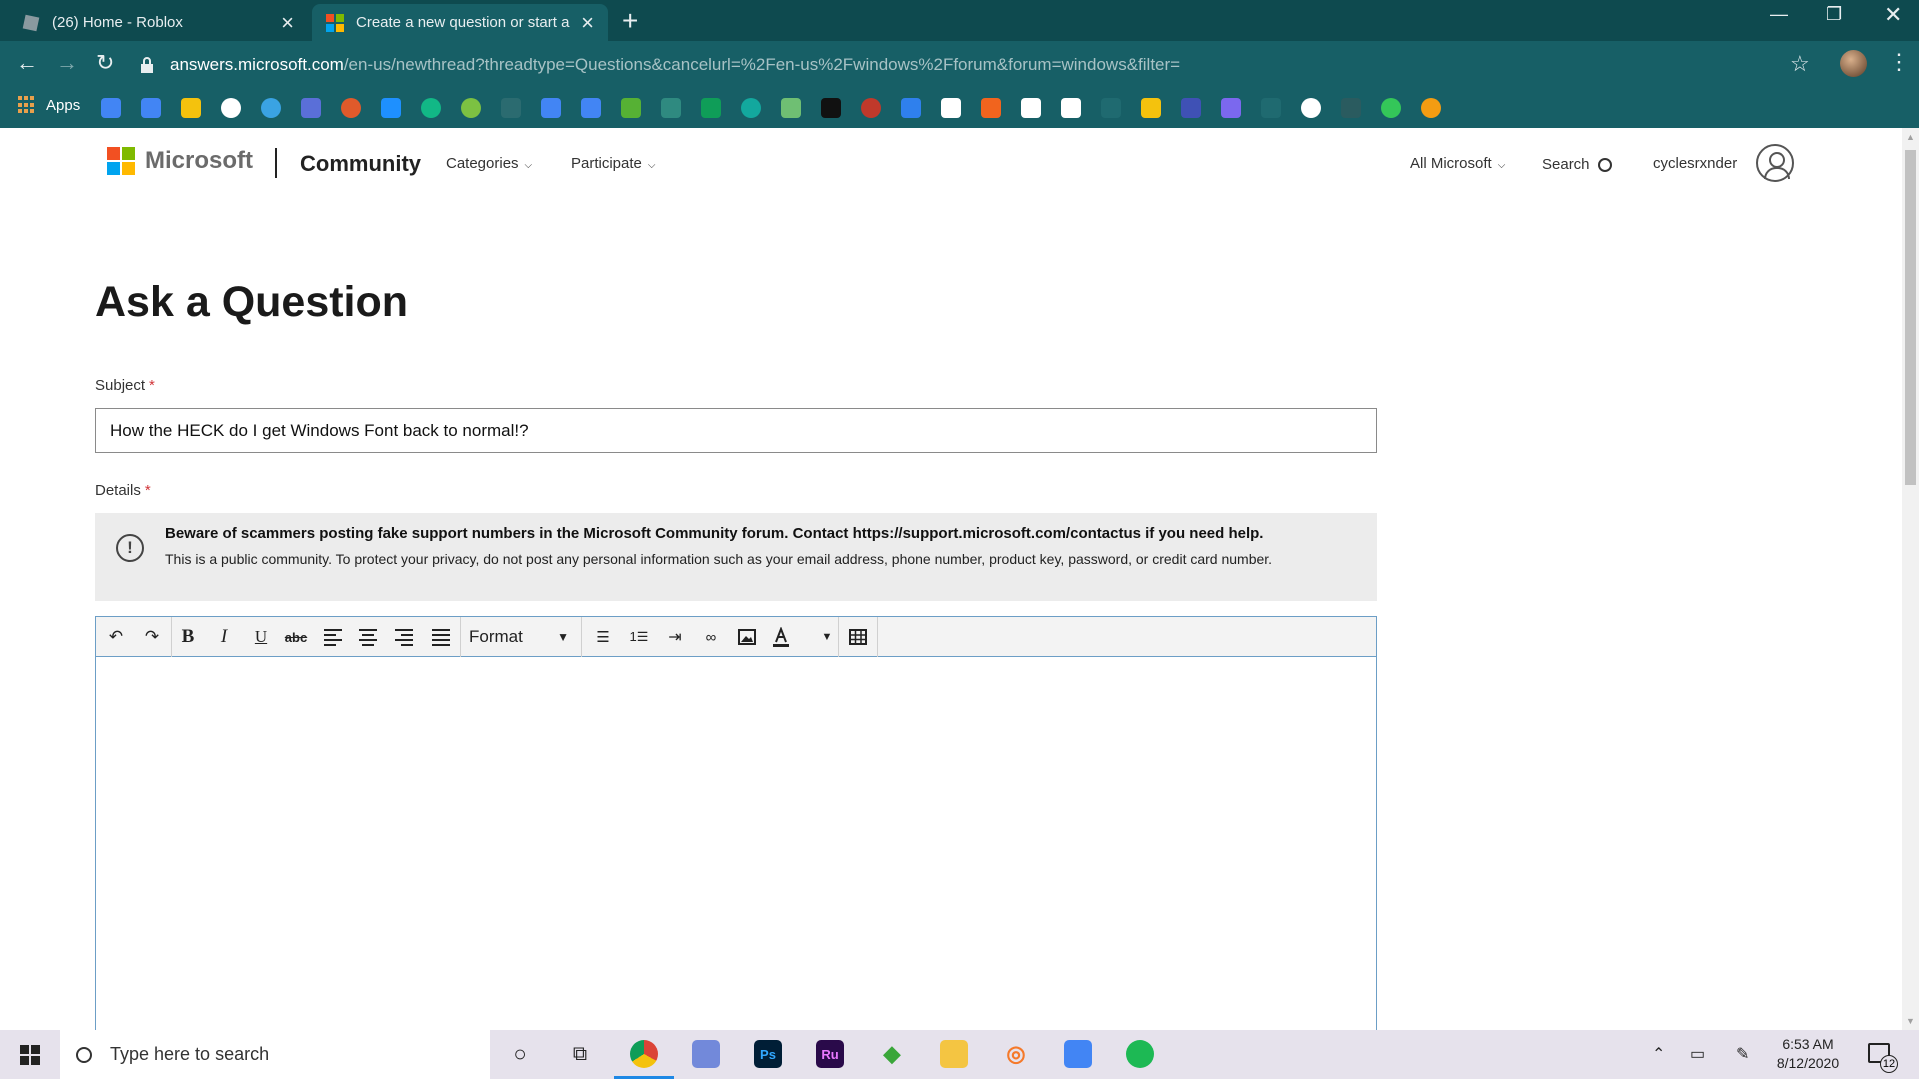 This screenshot has width=1919, height=1079. What do you see at coordinates (675, 637) in the screenshot?
I see `indent-icon: ⇥` at bounding box center [675, 637].